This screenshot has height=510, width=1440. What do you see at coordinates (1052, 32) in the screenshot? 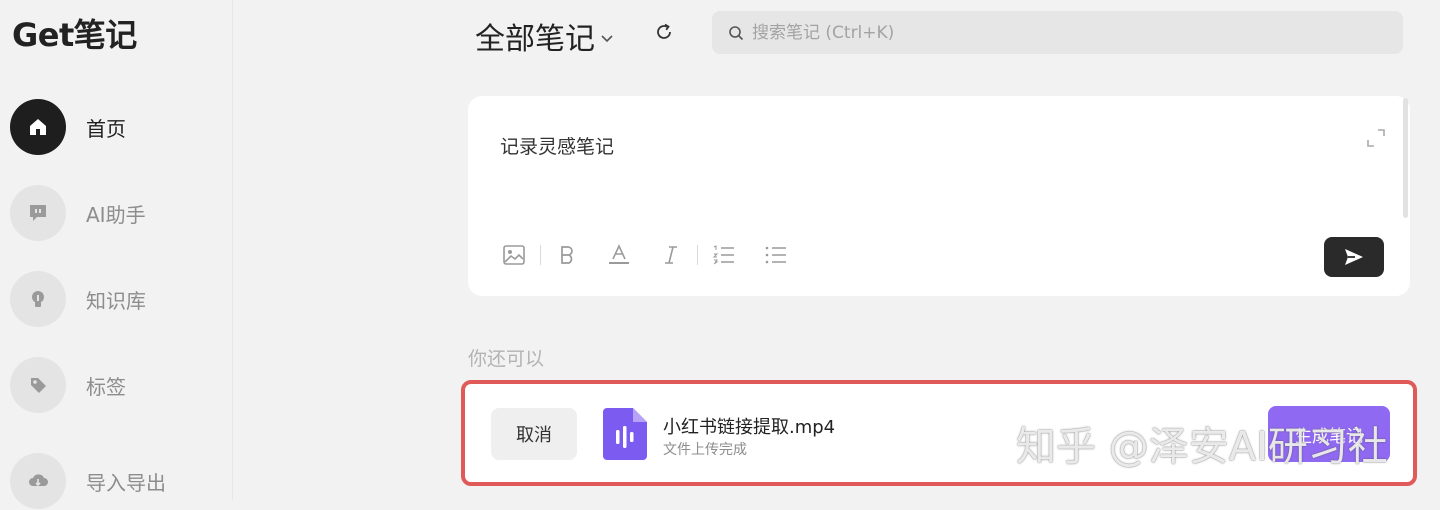
I see `search-input` at bounding box center [1052, 32].